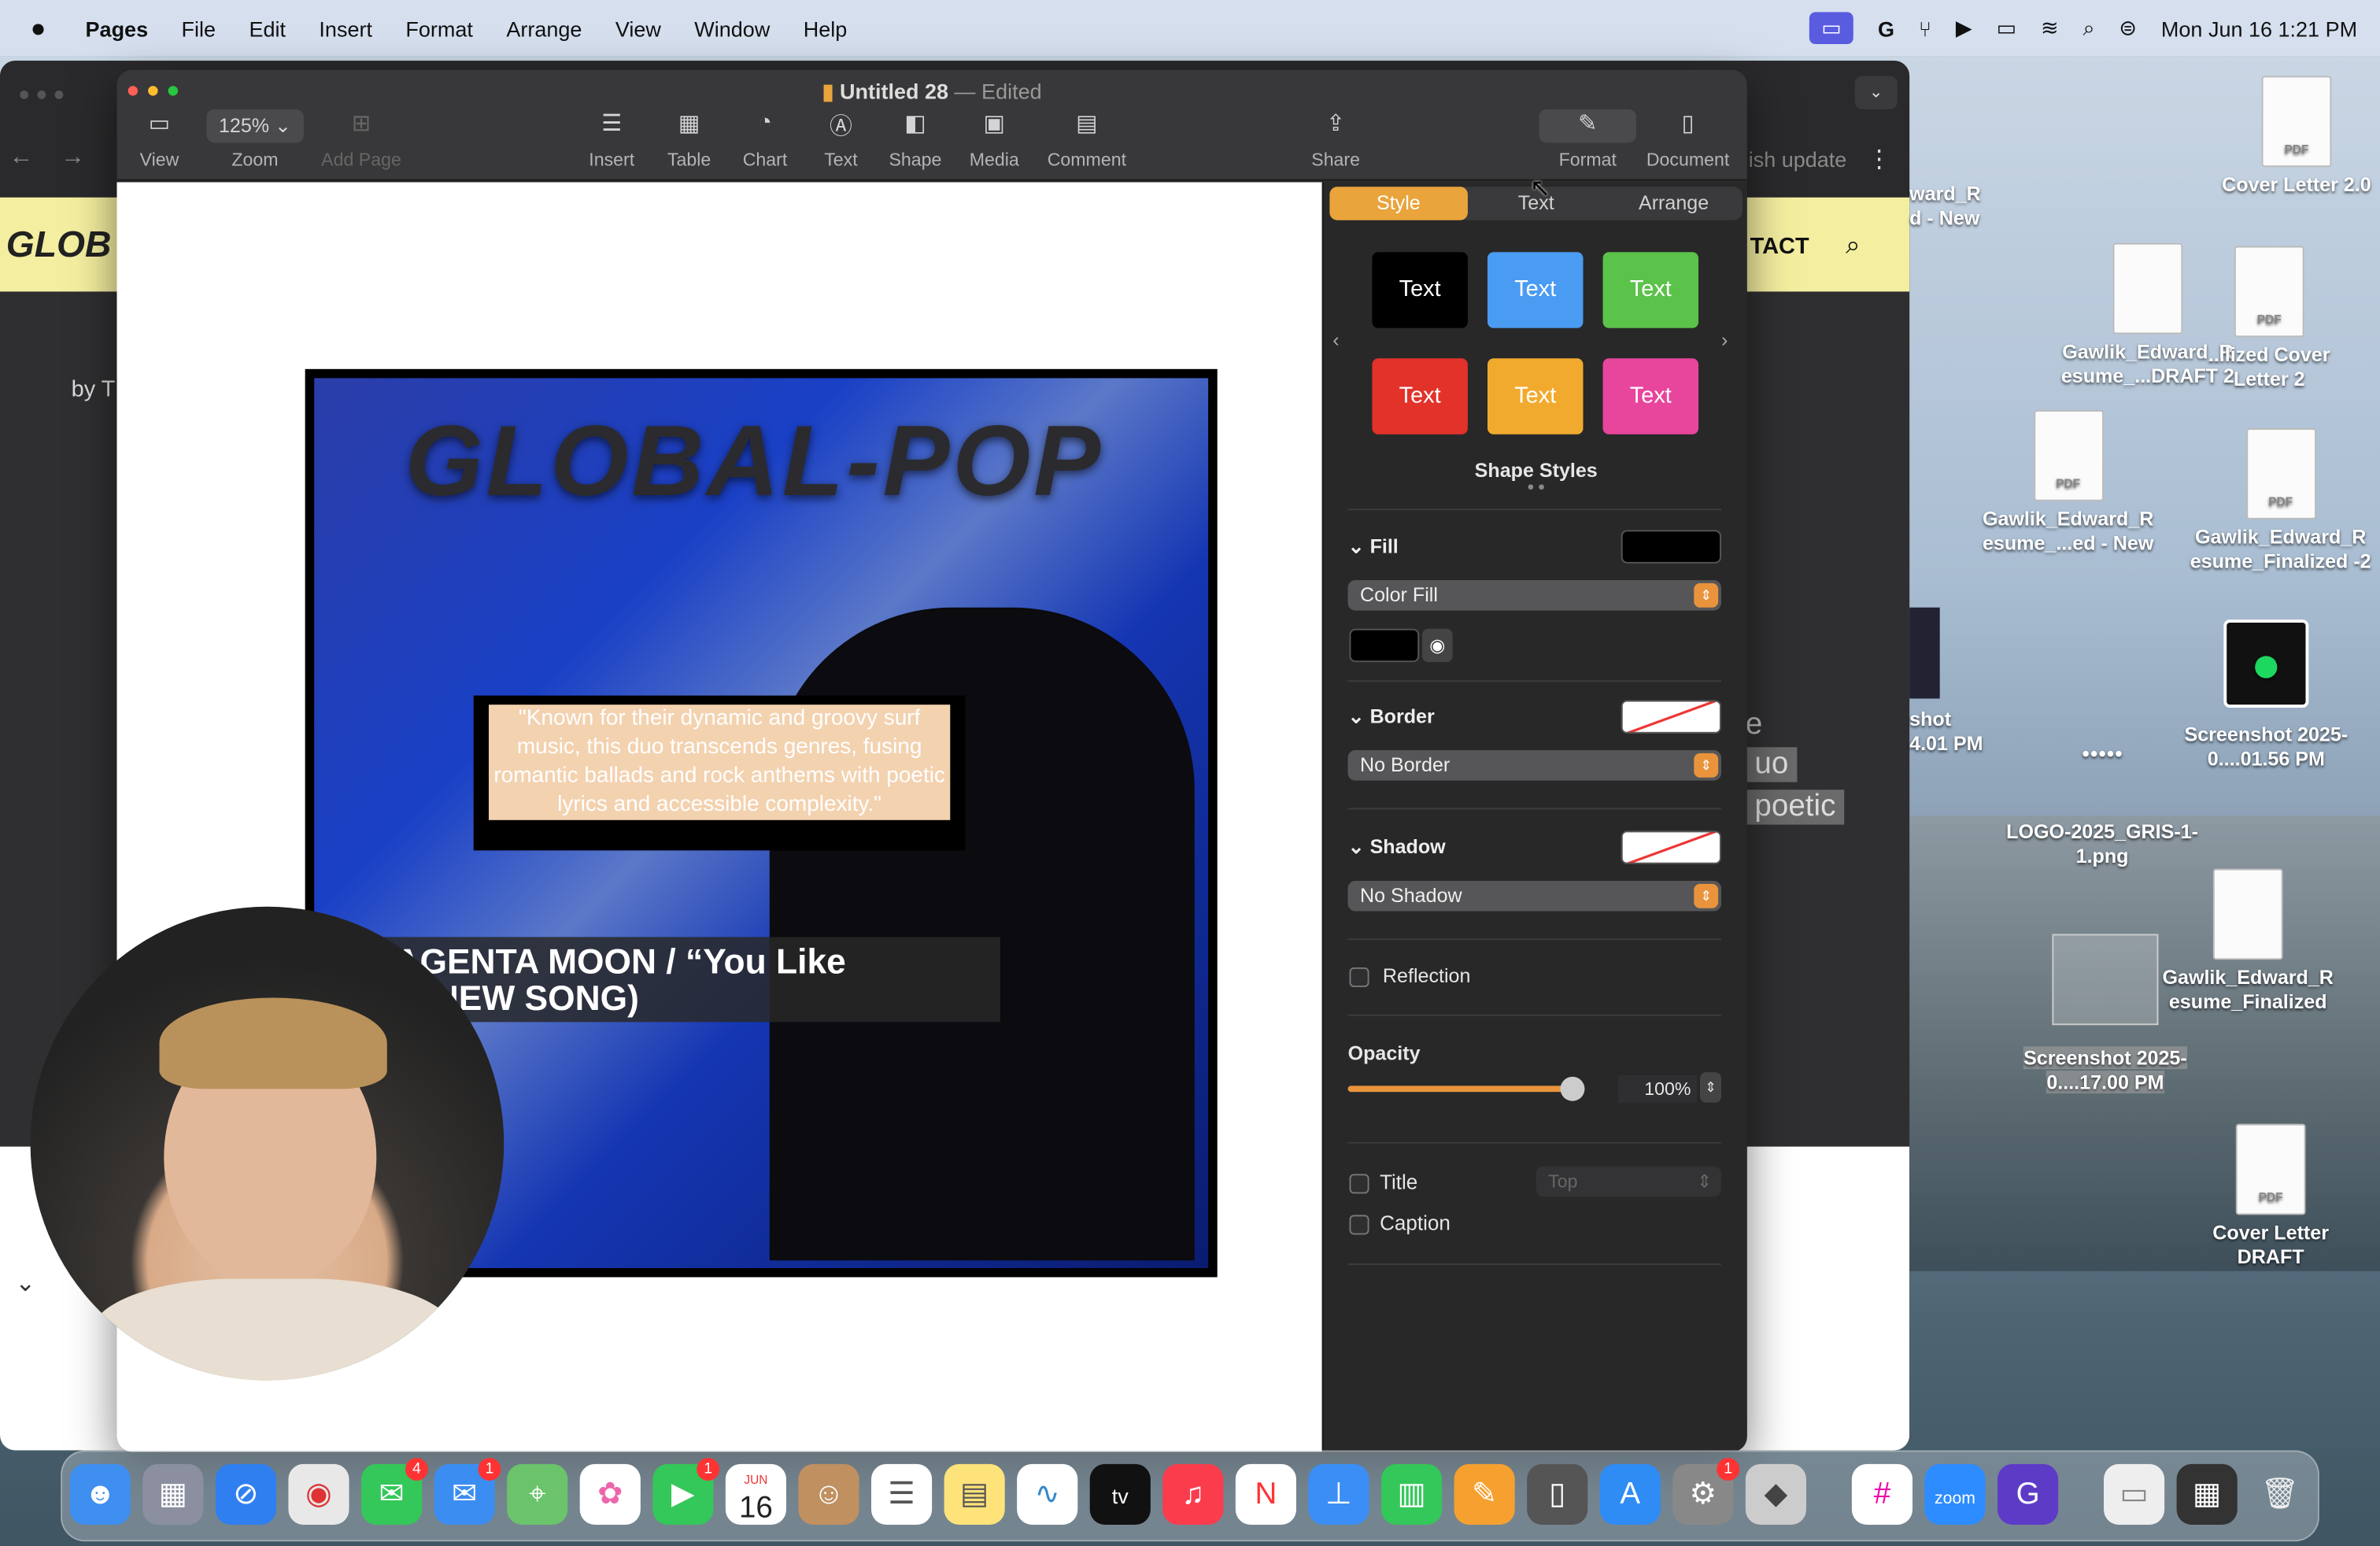 The width and height of the screenshot is (2380, 1546). What do you see at coordinates (691, 980) in the screenshot?
I see `song-title-box: AGENTA MOON / “You Like ” (NEW SONG)` at bounding box center [691, 980].